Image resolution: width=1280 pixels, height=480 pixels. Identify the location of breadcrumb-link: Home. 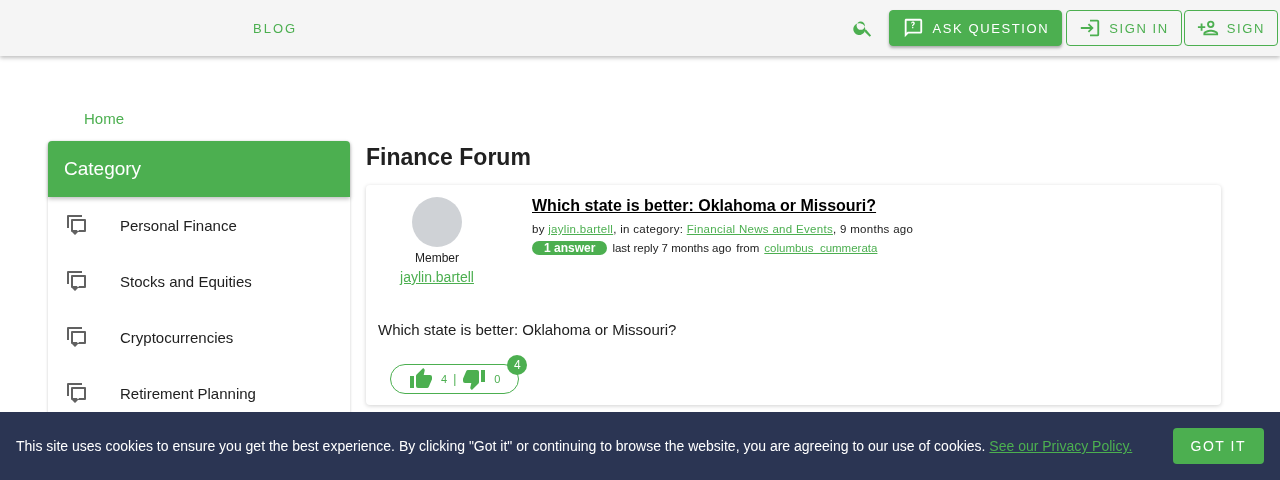
(104, 118).